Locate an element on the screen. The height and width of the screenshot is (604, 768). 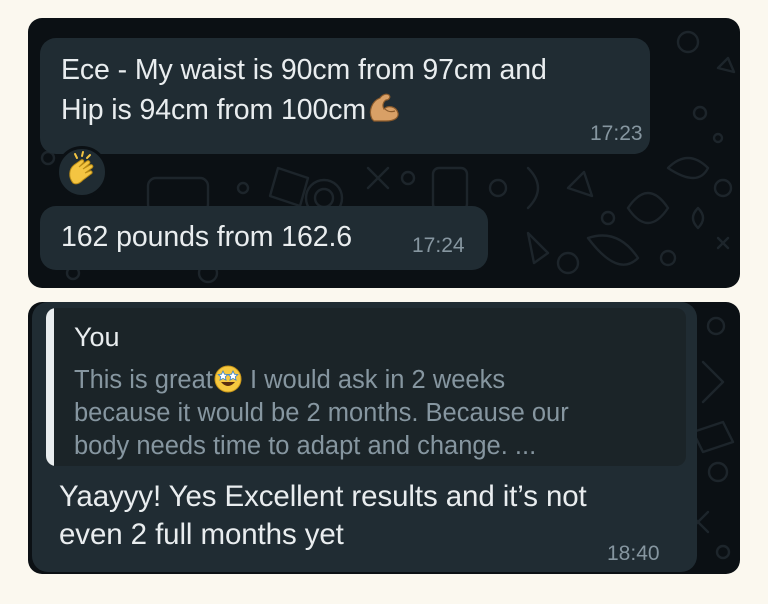
flexed-biceps-emoji is located at coordinates (384, 107).